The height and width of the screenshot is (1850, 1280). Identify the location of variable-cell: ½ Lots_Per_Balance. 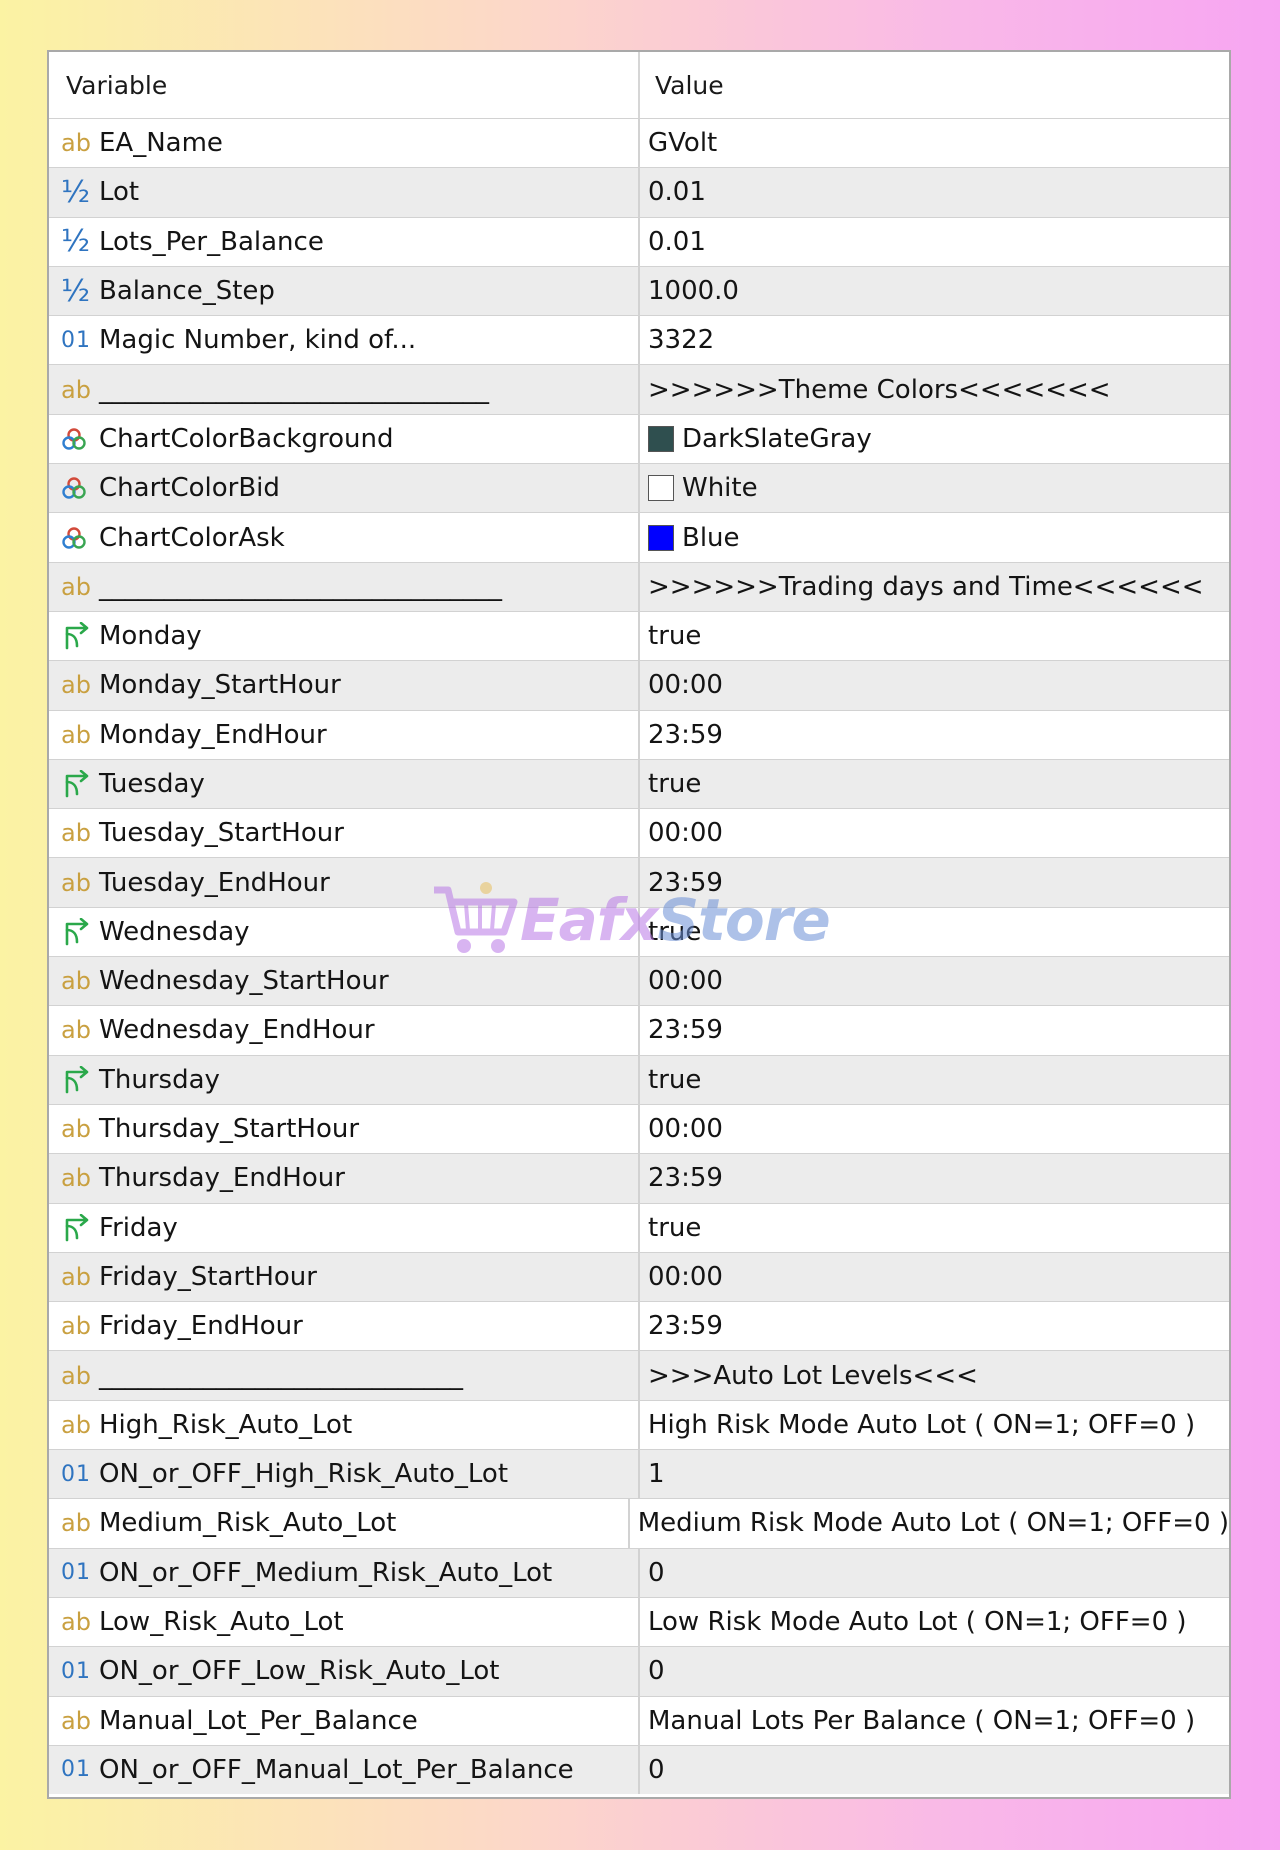
(344, 241).